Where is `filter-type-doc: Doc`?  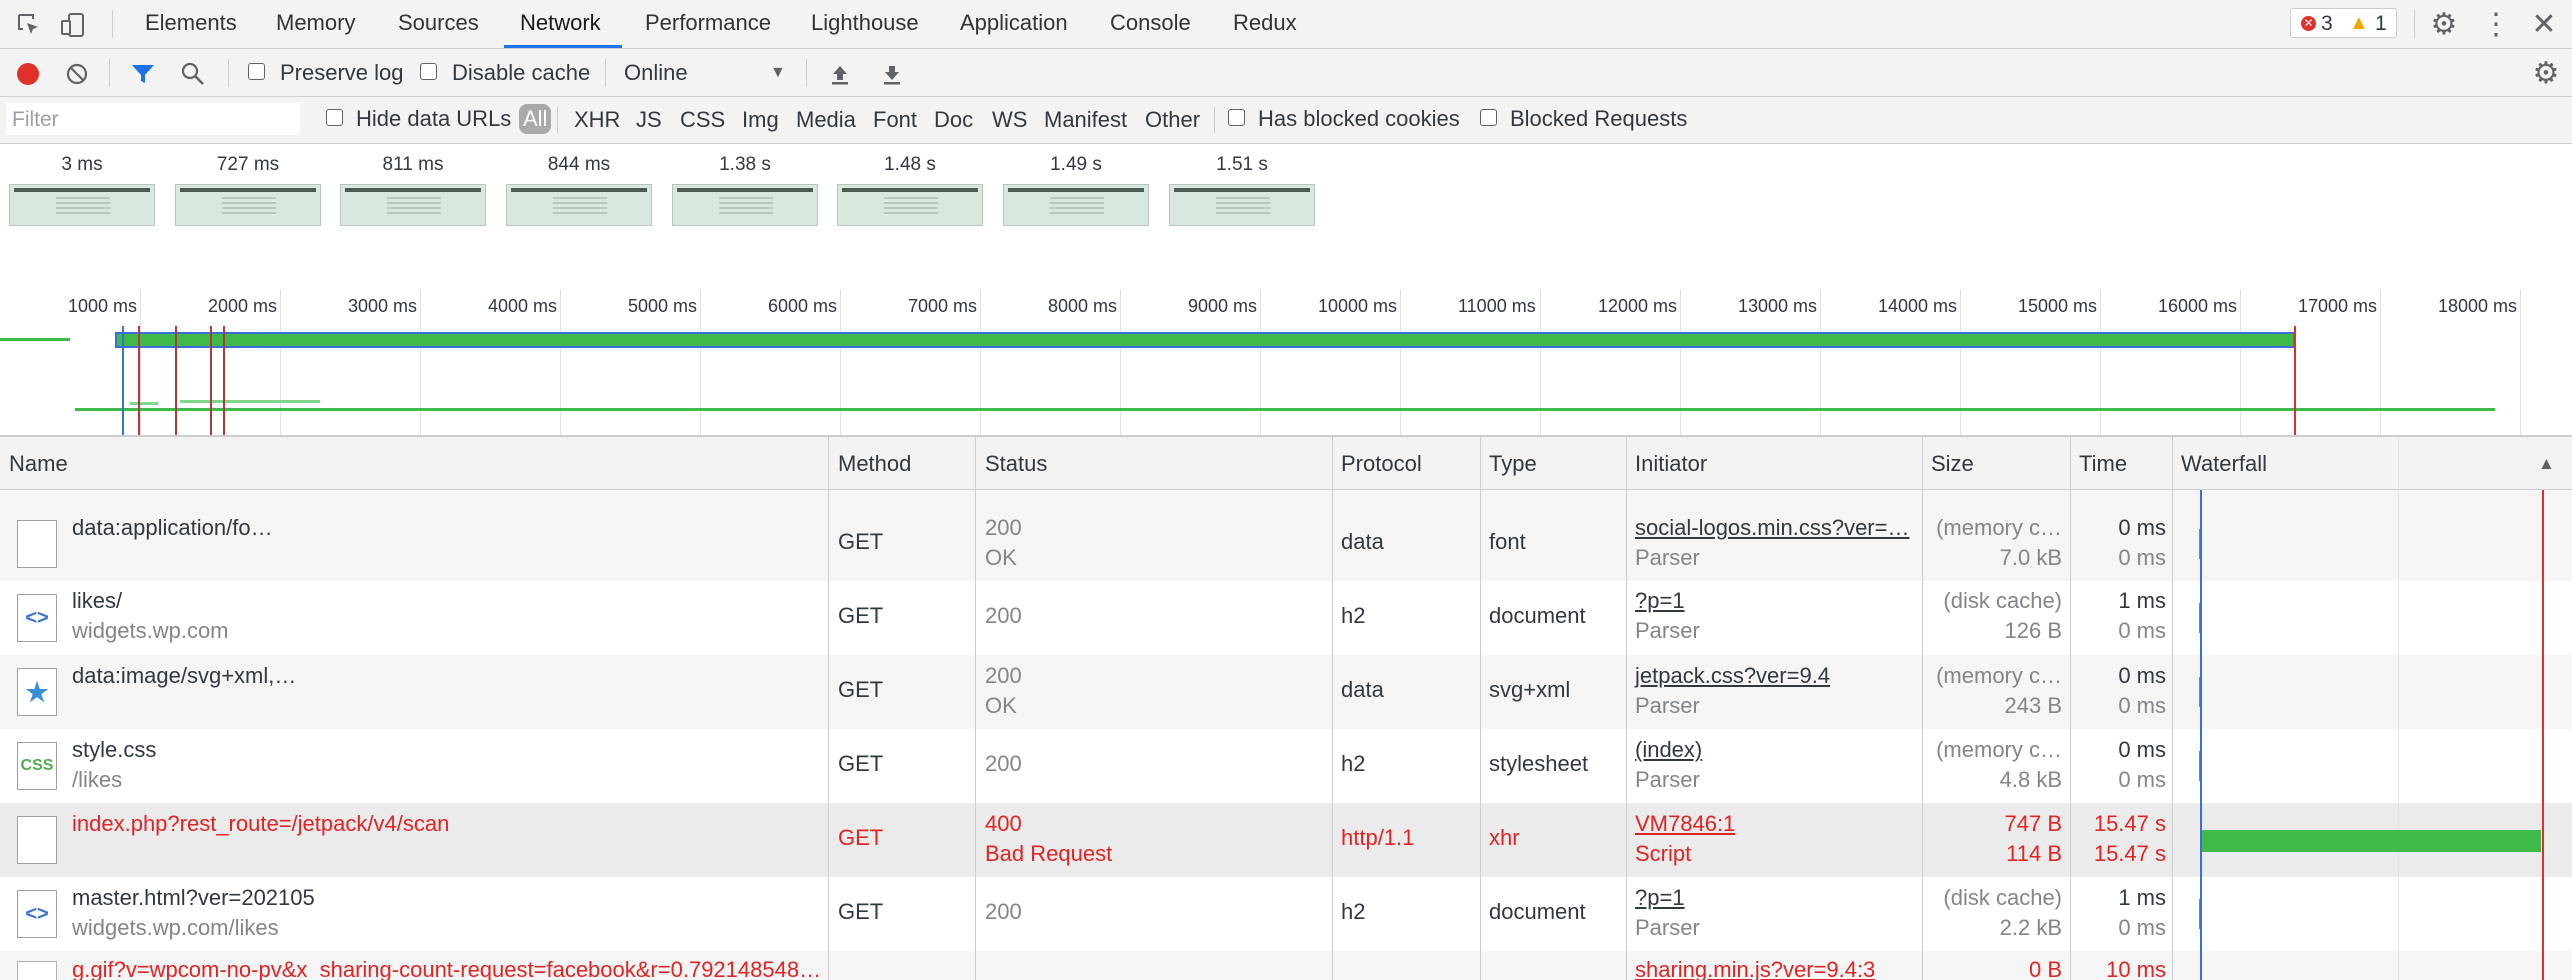
filter-type-doc: Doc is located at coordinates (953, 120).